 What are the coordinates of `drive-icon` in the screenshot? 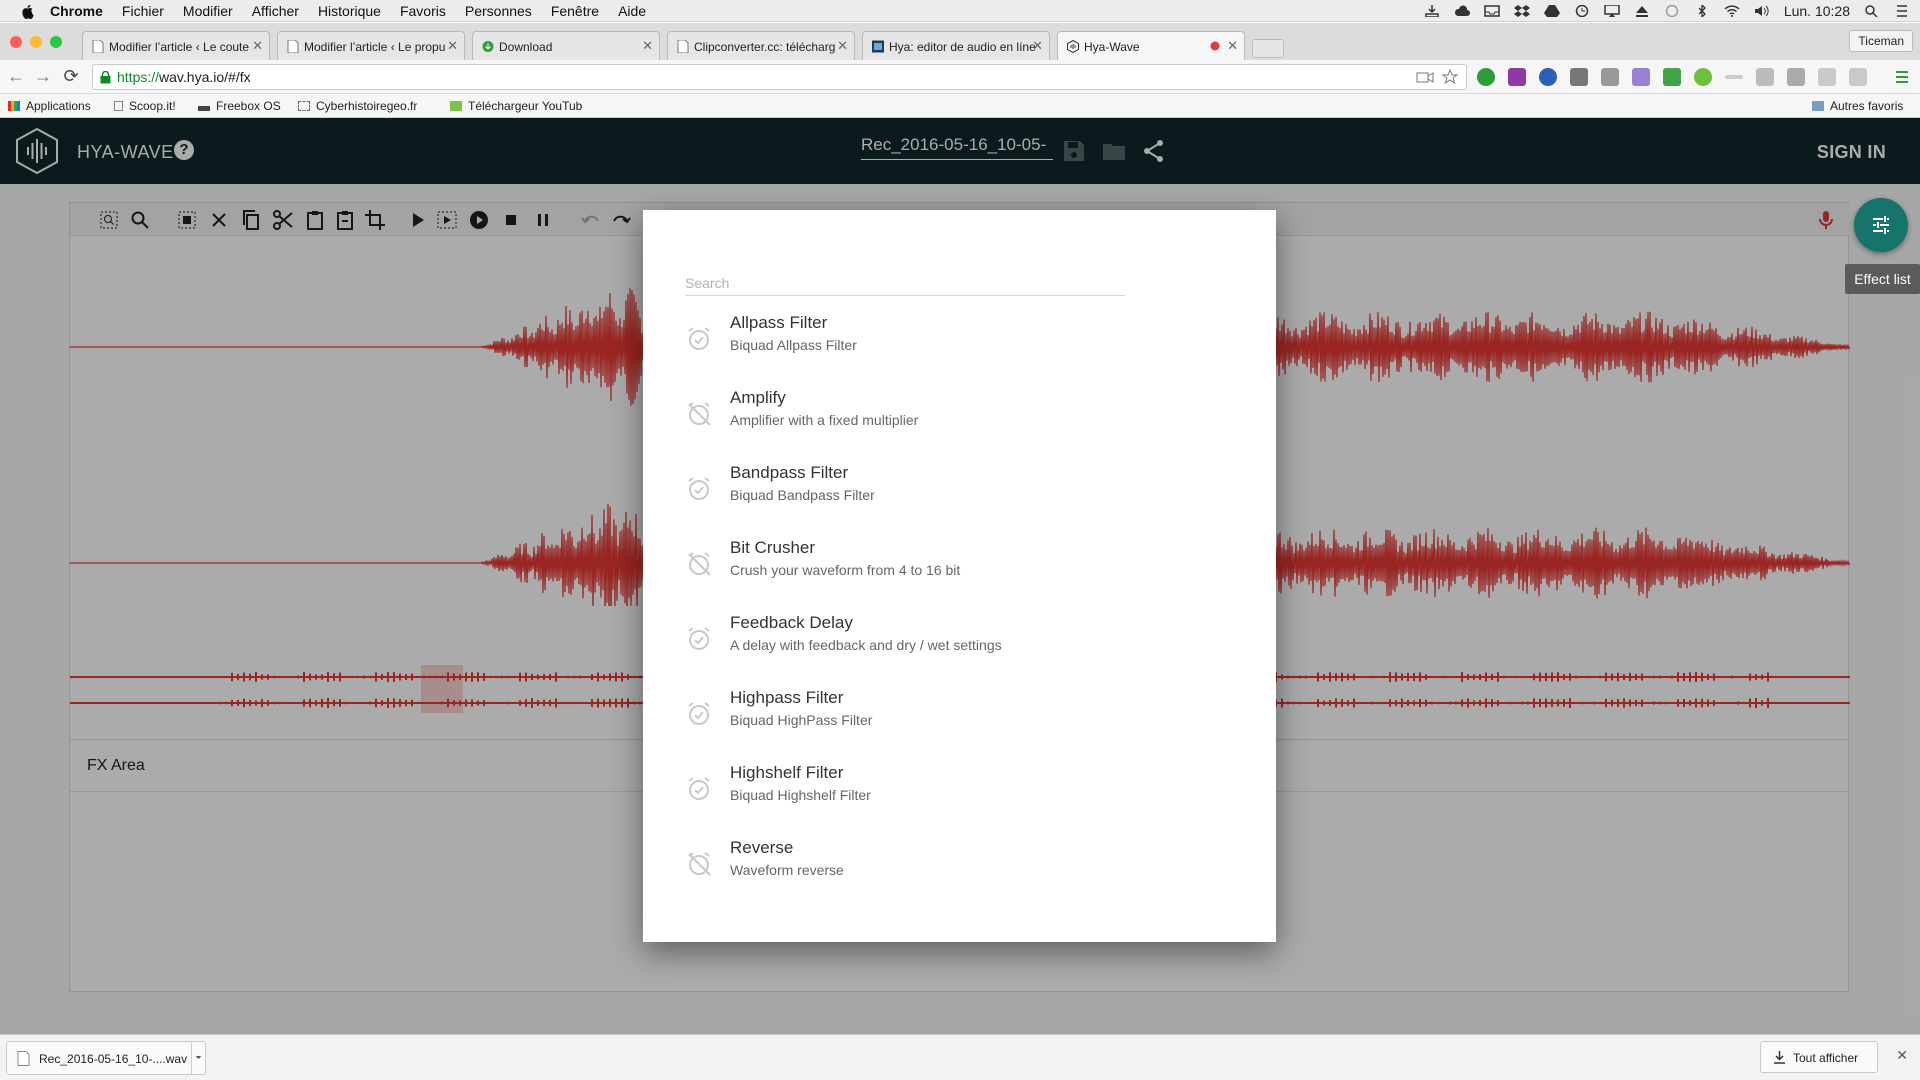 It's located at (1551, 11).